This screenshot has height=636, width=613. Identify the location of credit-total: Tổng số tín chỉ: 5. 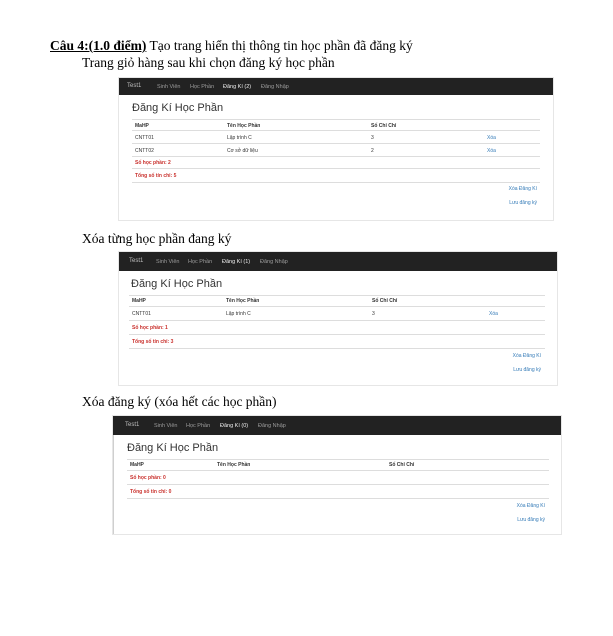
(156, 176).